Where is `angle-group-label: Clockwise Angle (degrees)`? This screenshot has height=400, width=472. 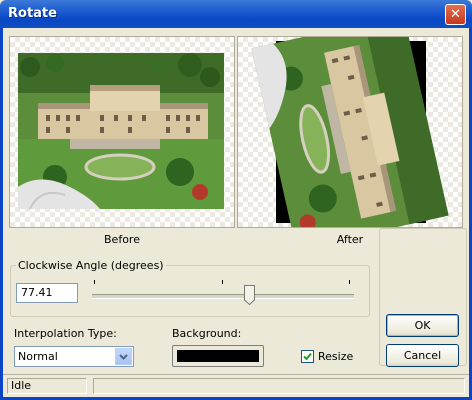
angle-group-label: Clockwise Angle (degrees) is located at coordinates (91, 265).